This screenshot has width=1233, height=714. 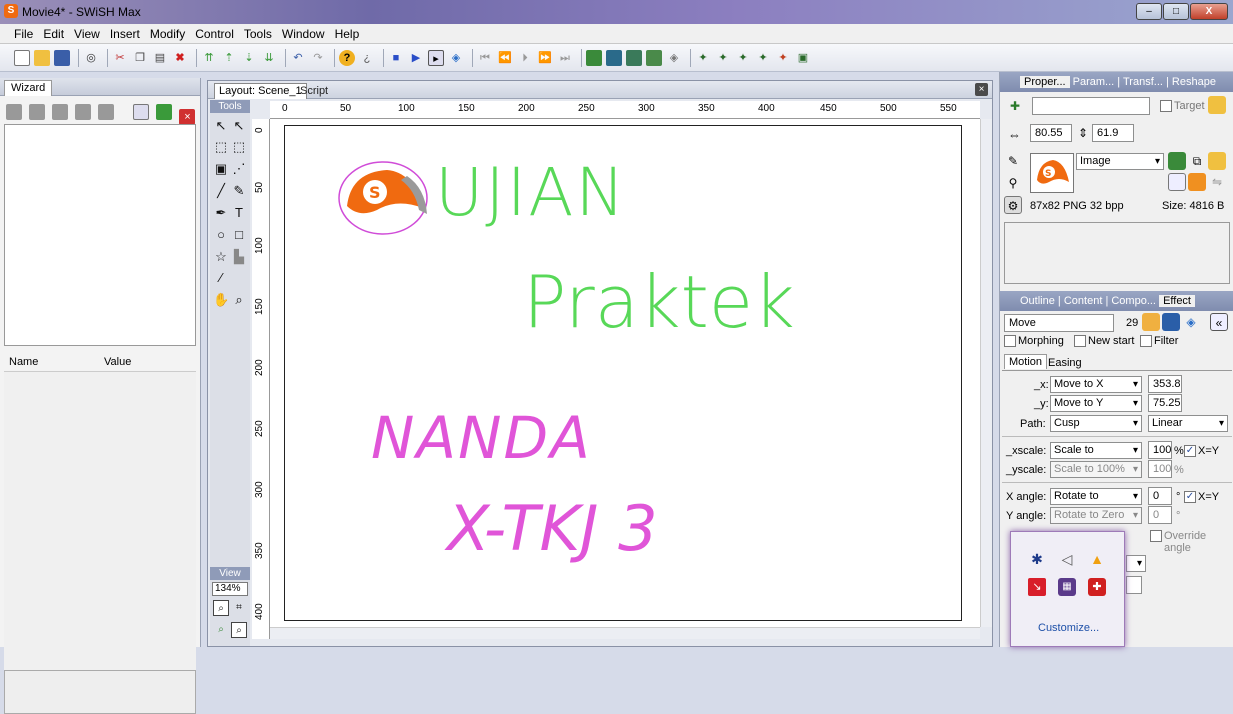 What do you see at coordinates (1217, 182) in the screenshot?
I see `image-link-icon: ⇋` at bounding box center [1217, 182].